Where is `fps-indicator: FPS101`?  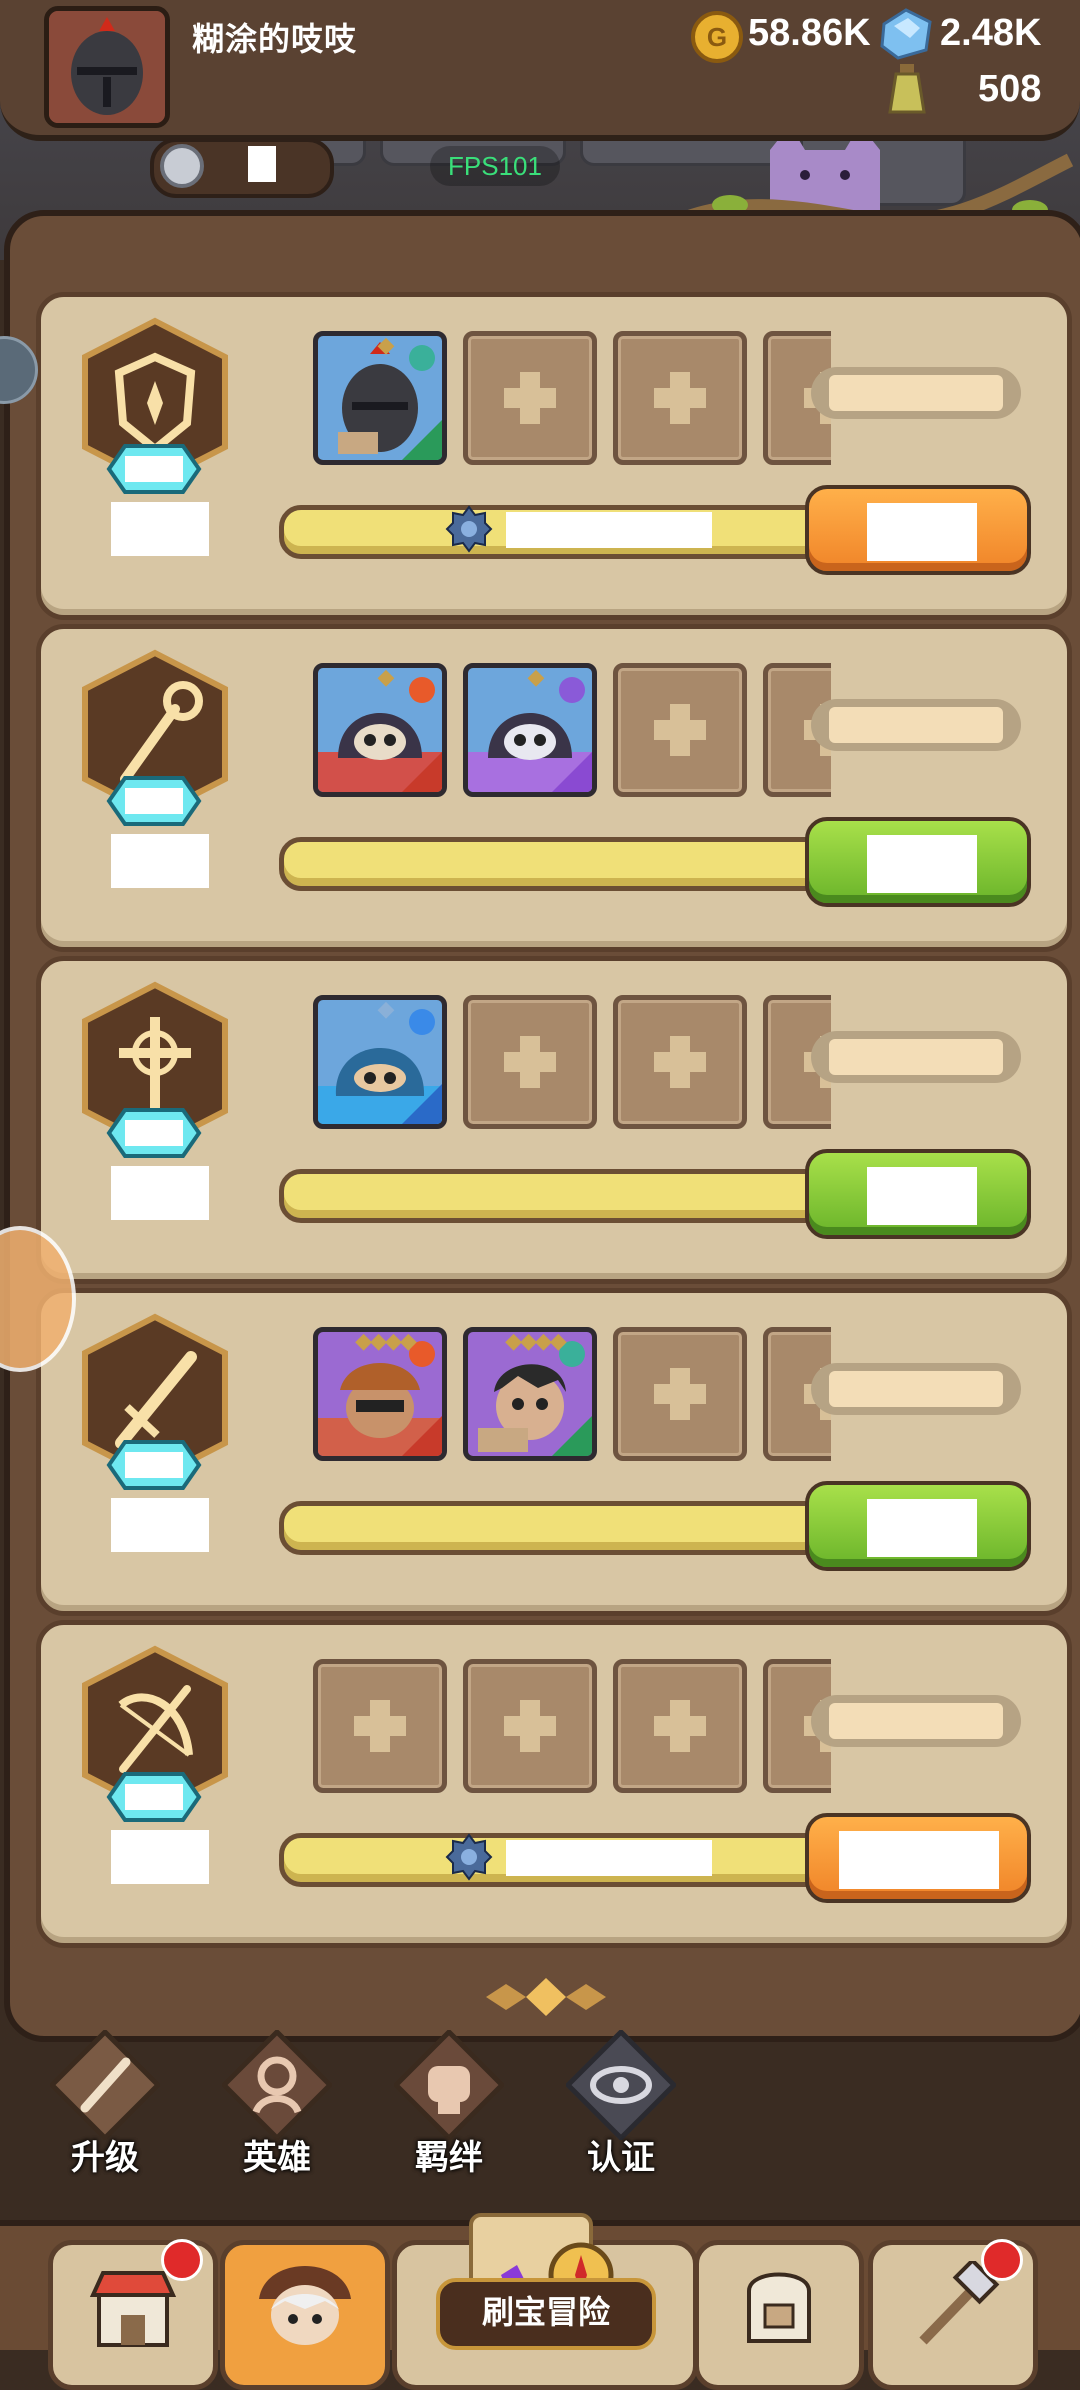 fps-indicator: FPS101 is located at coordinates (495, 166).